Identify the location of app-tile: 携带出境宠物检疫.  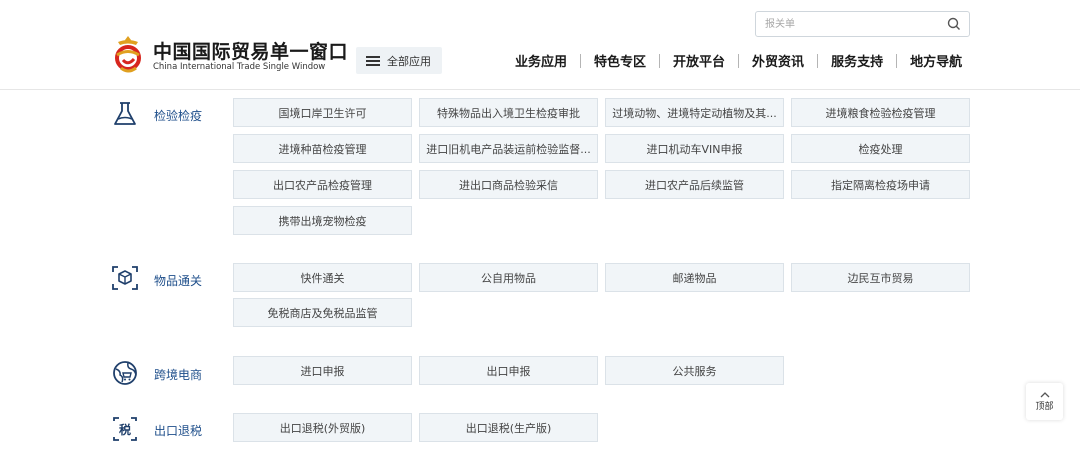
(322, 220).